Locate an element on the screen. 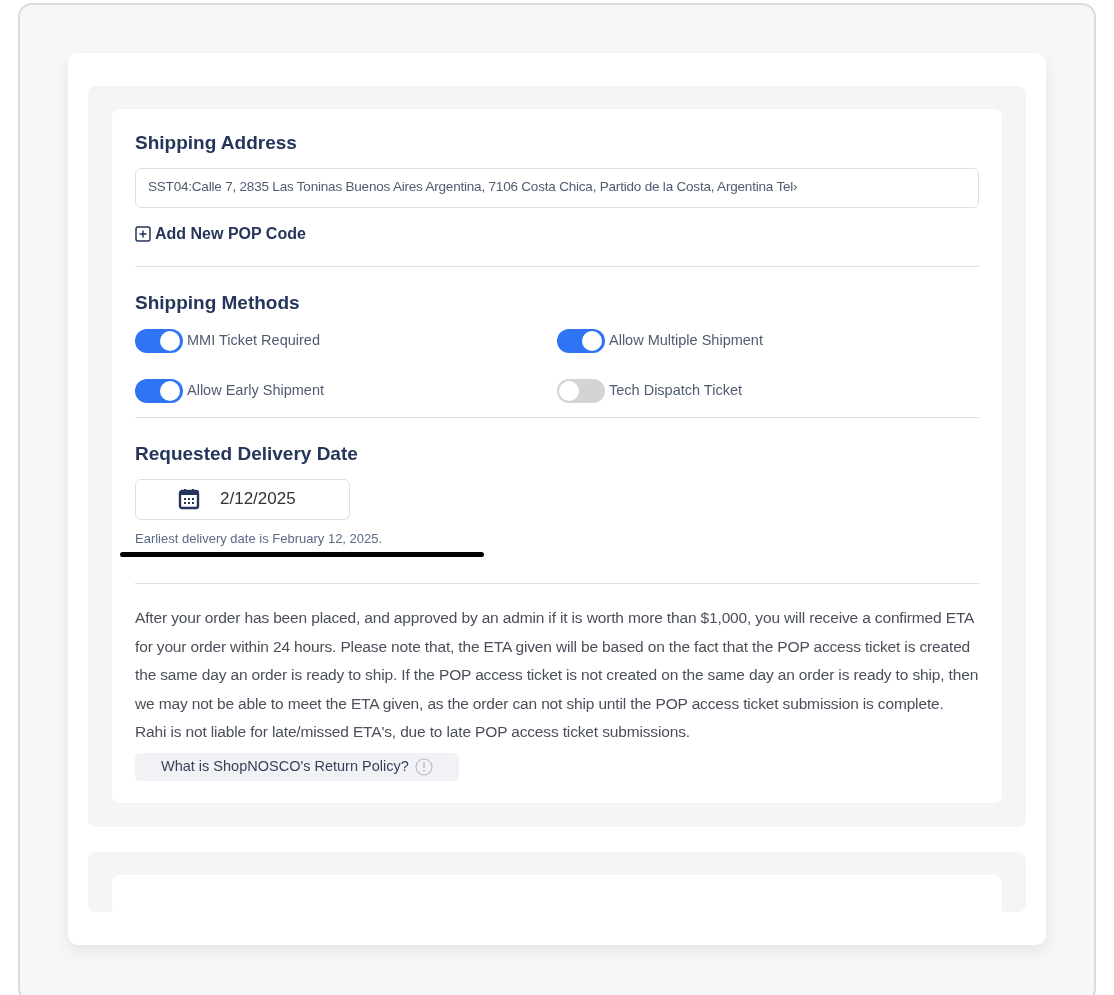 The image size is (1114, 995). section-title: Shipping Address is located at coordinates (216, 143).